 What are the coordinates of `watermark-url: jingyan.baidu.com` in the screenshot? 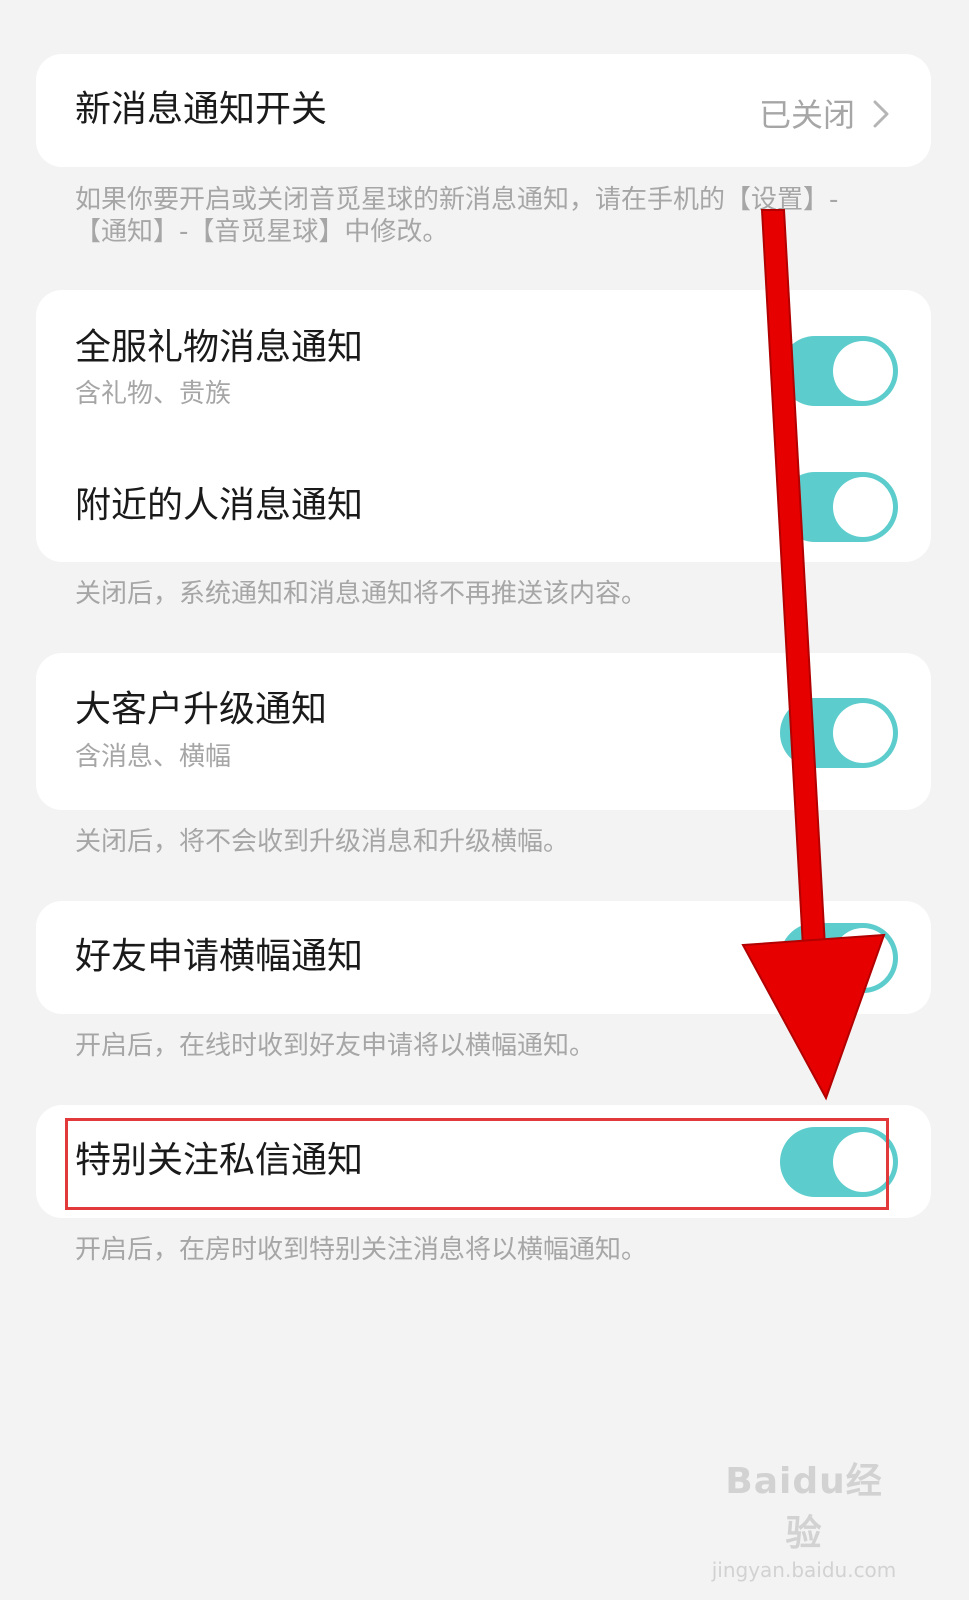 It's located at (804, 1570).